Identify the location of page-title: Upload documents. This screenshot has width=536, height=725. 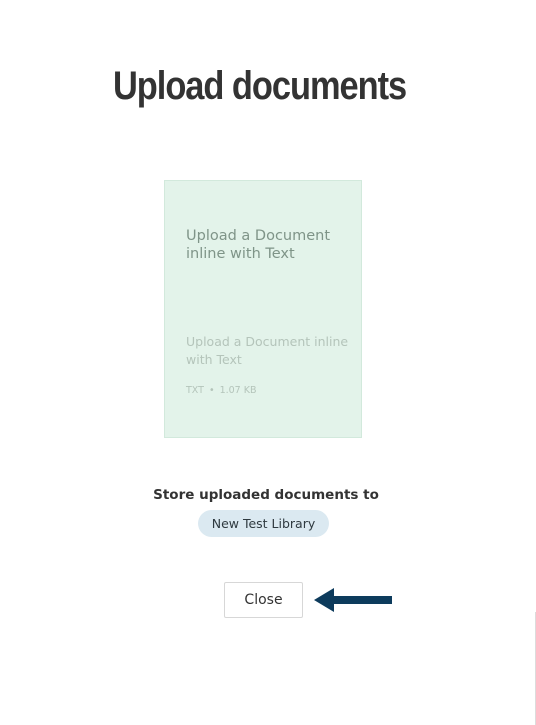
(260, 86).